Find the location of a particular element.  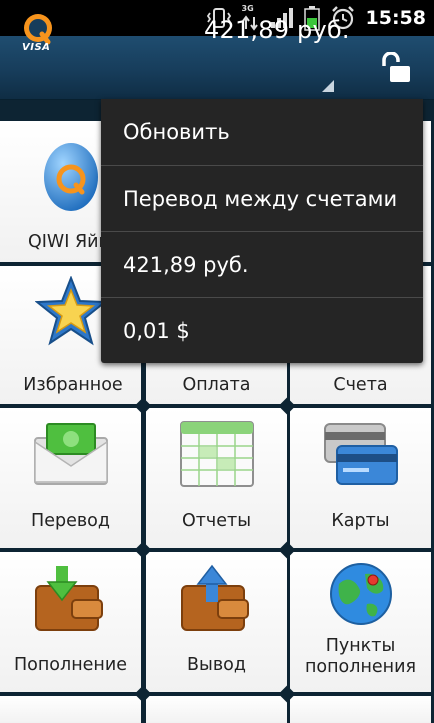

qiwi-egg-icon is located at coordinates (70, 177).